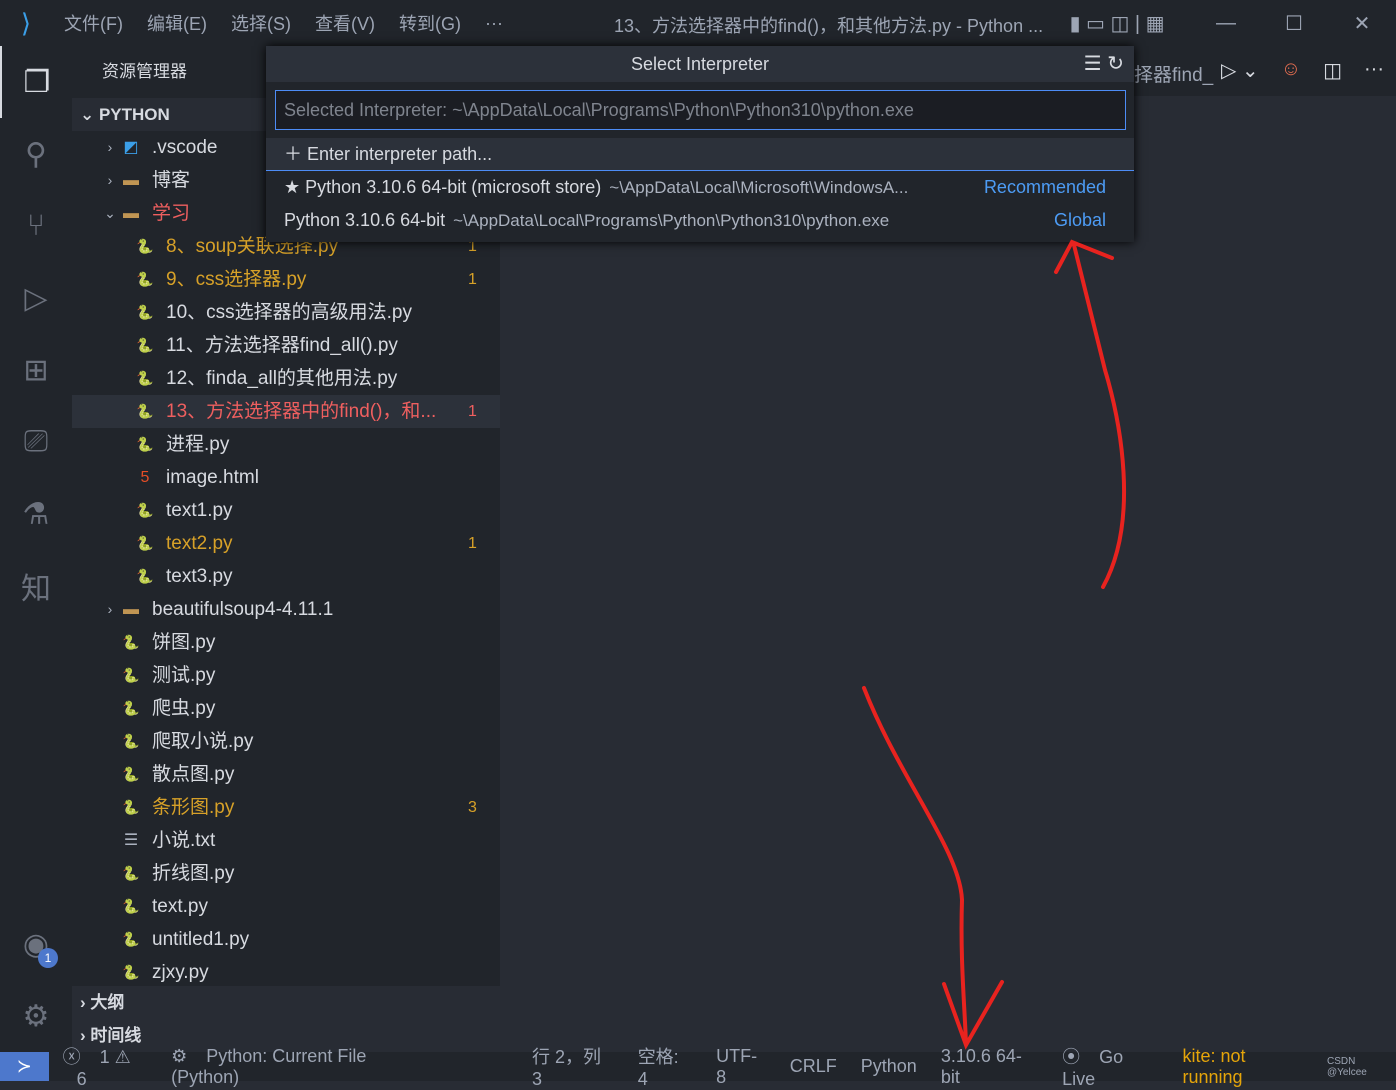  What do you see at coordinates (261, 23) in the screenshot?
I see `menu-selection: 选择(S)` at bounding box center [261, 23].